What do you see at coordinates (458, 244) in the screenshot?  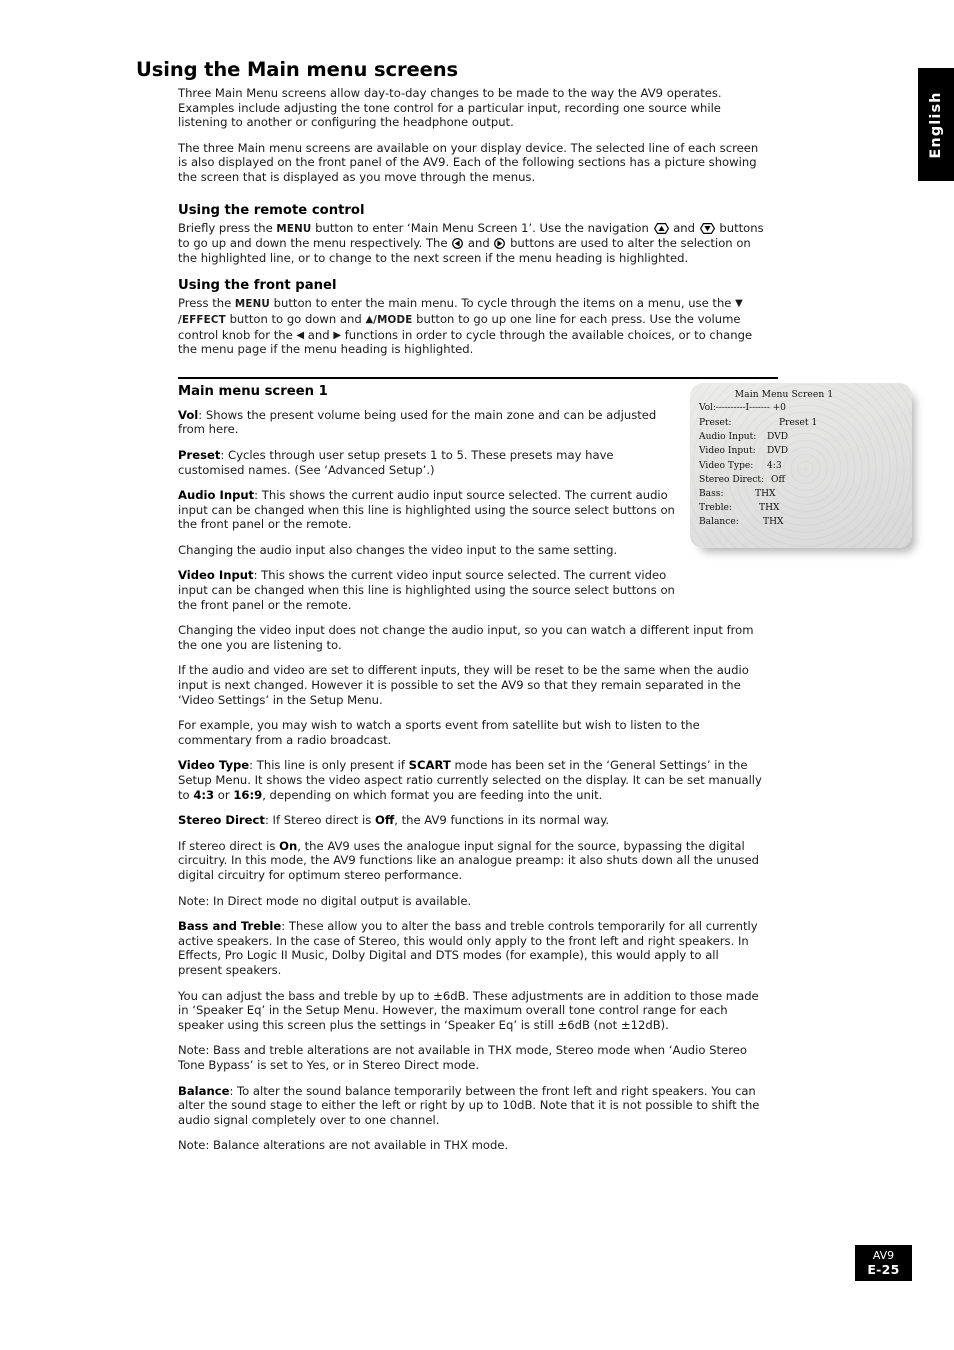 I see `nav-left-icon` at bounding box center [458, 244].